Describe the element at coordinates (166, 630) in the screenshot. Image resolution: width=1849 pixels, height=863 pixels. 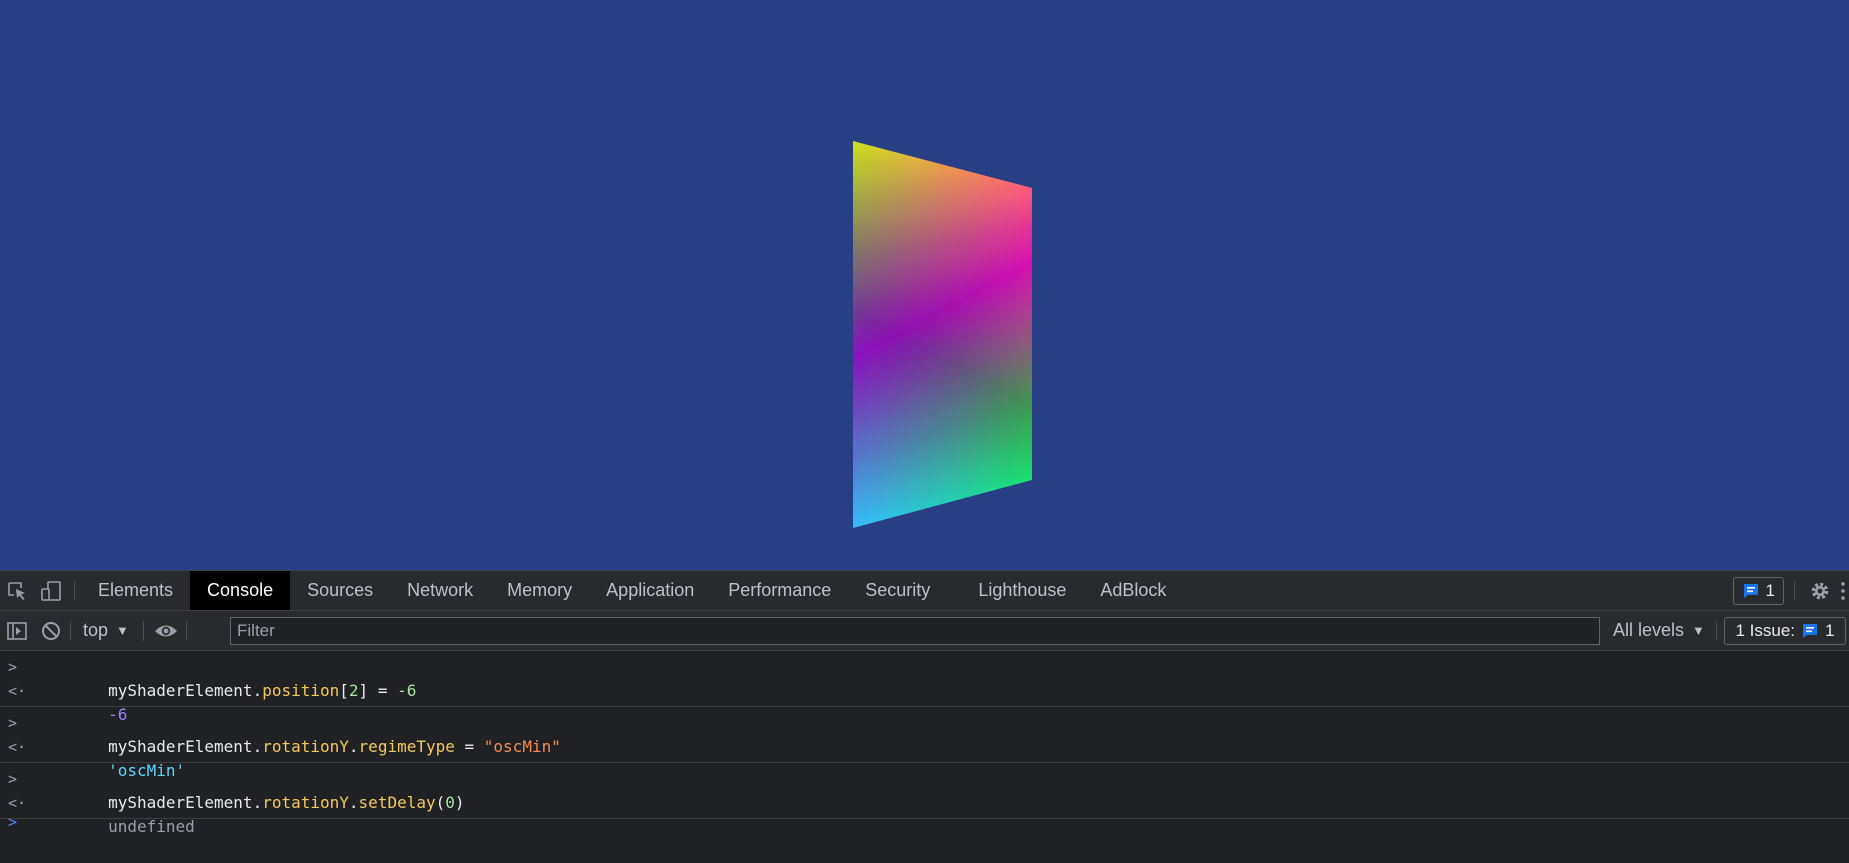
I see `live-expression-eye-icon` at that location.